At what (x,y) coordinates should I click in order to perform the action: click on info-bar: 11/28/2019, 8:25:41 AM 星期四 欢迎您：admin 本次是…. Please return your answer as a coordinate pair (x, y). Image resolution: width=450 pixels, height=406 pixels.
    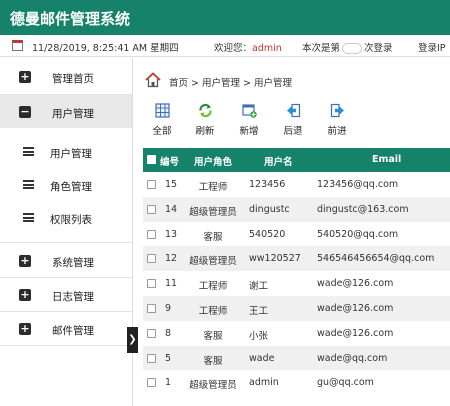
    Looking at the image, I should click on (225, 46).